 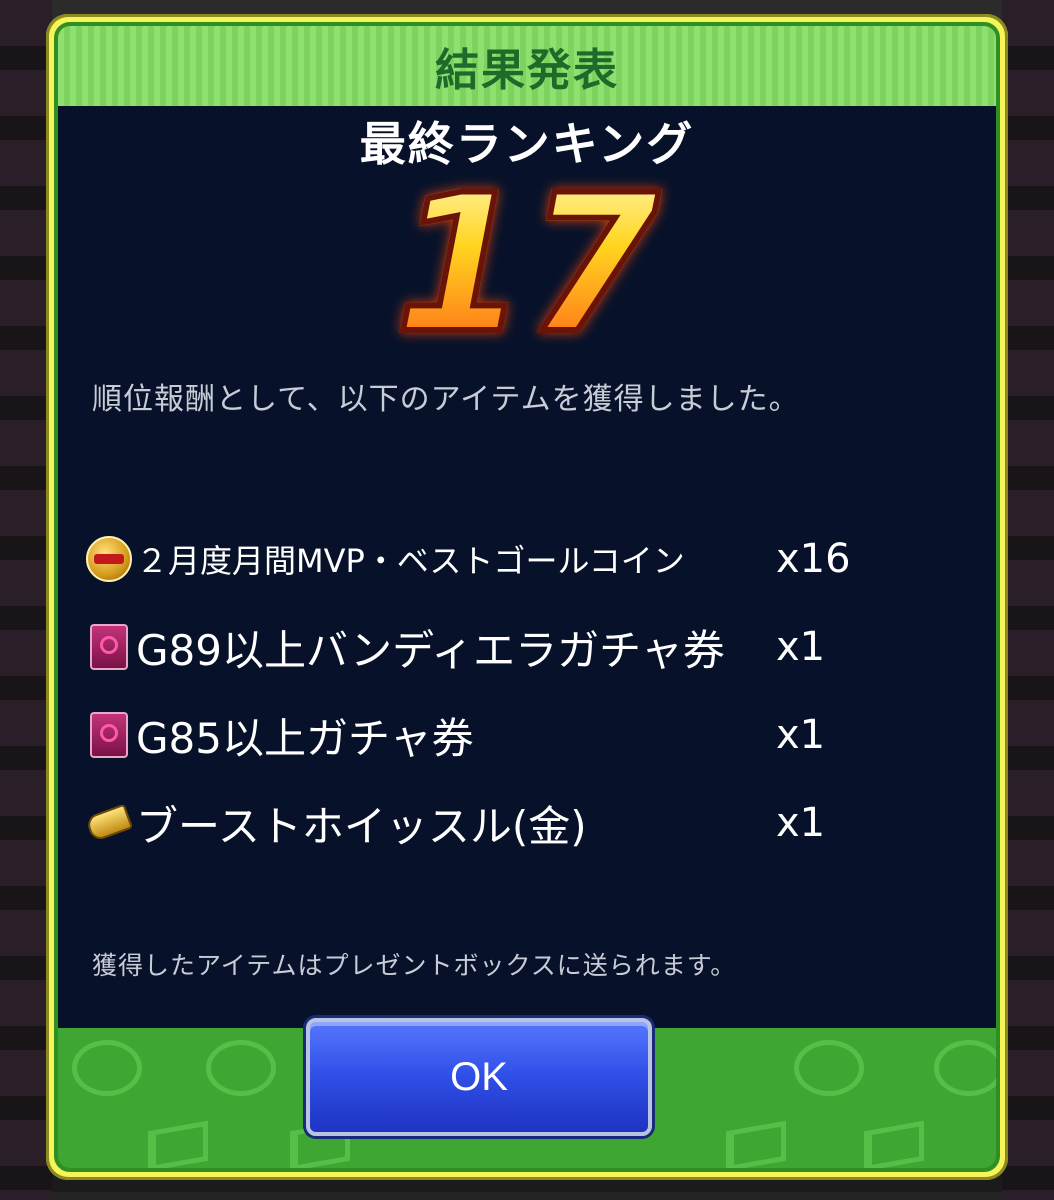 I want to click on reward-item-name: ブーストホイッスル(金), so click(x=361, y=826).